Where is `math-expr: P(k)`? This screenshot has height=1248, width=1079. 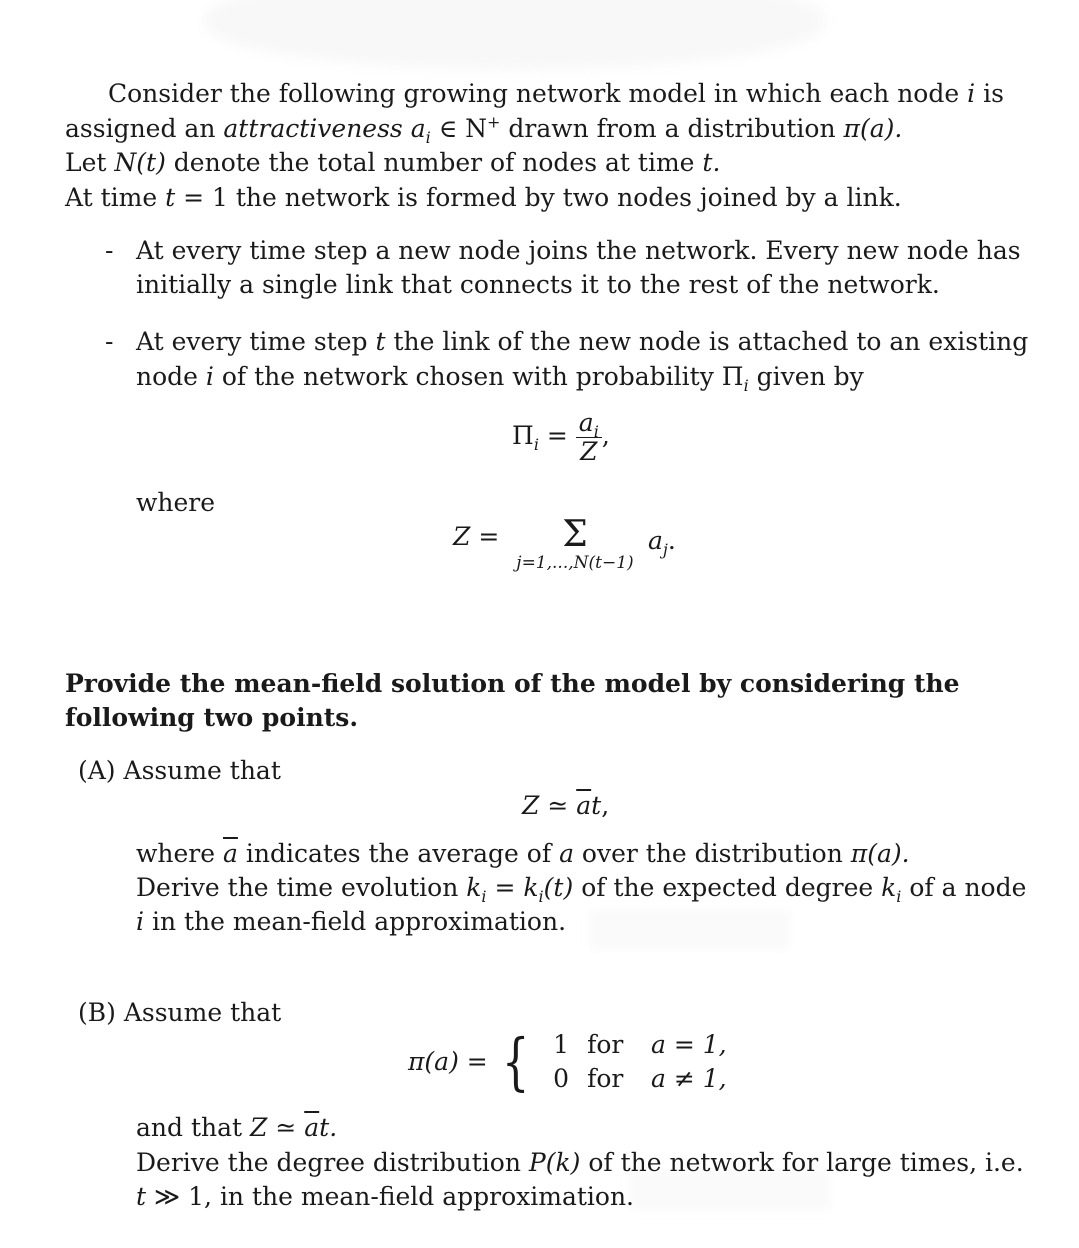
math-expr: P(k) is located at coordinates (554, 1162).